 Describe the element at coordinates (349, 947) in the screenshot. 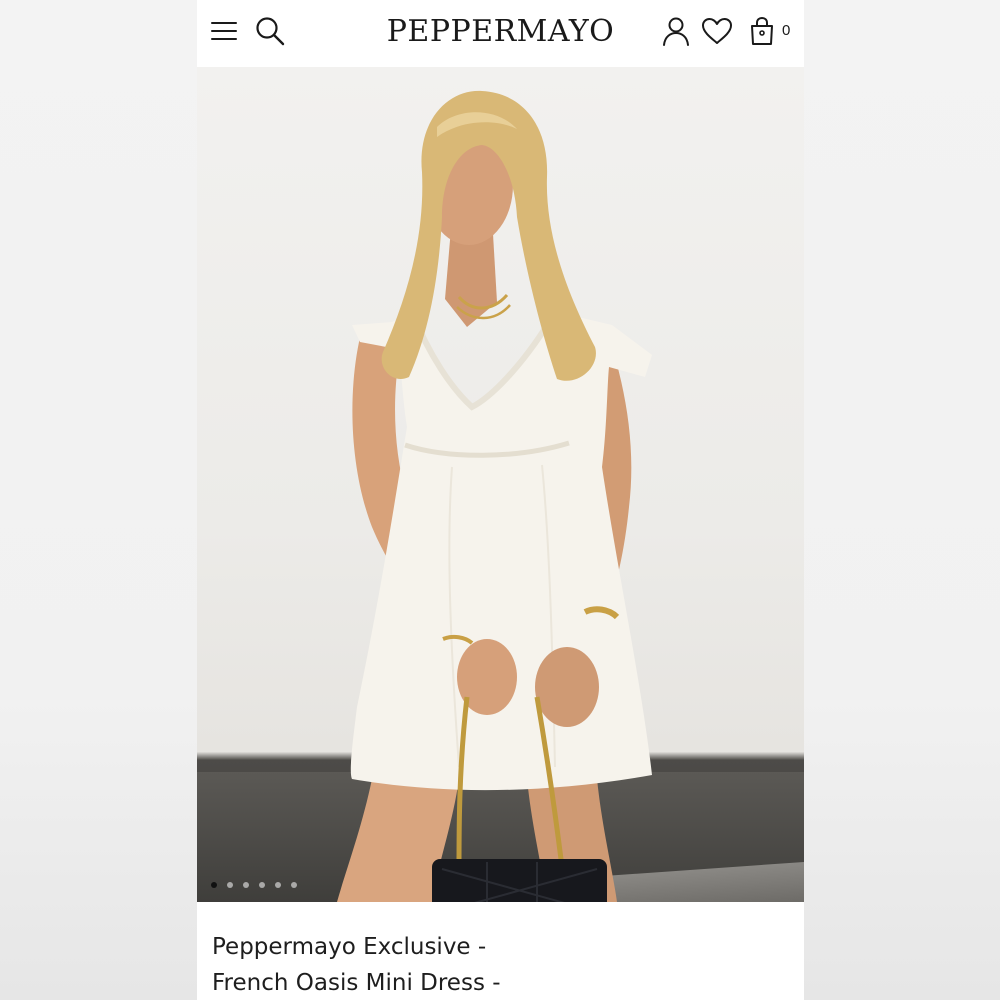

I see `product-title-line-1: Peppermayo Exclusive -` at that location.